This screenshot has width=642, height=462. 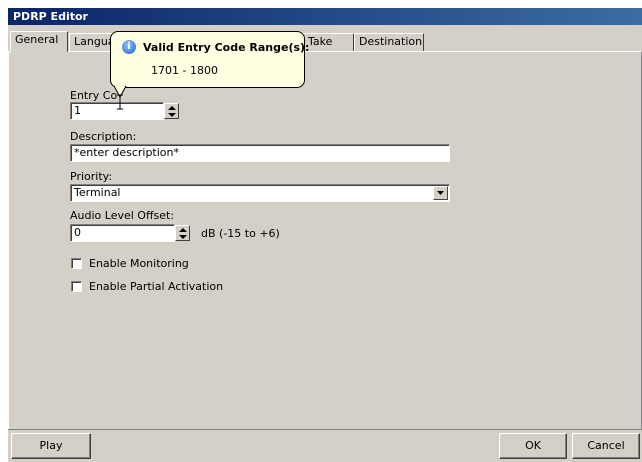 I want to click on text-cursor-icon, so click(x=120, y=102).